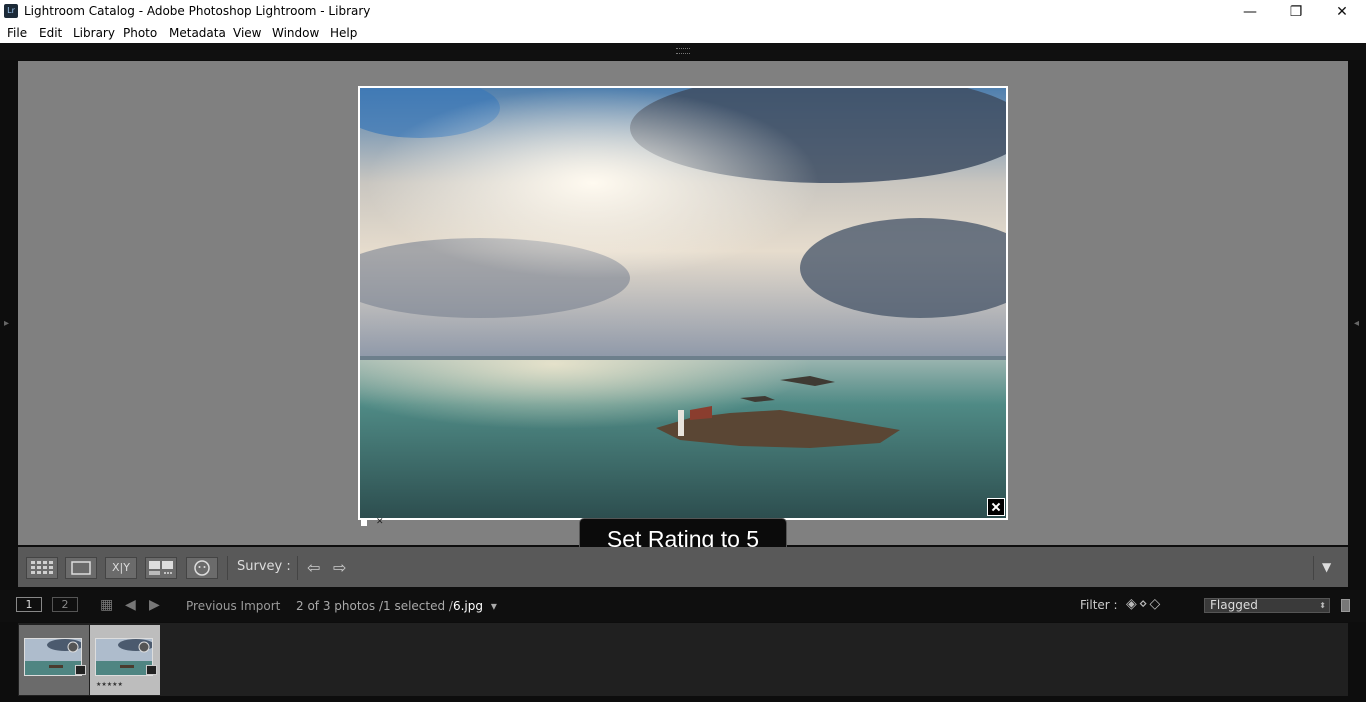 This screenshot has height=702, width=1366. Describe the element at coordinates (154, 605) in the screenshot. I see `forward-arrow-icon: ▶` at that location.